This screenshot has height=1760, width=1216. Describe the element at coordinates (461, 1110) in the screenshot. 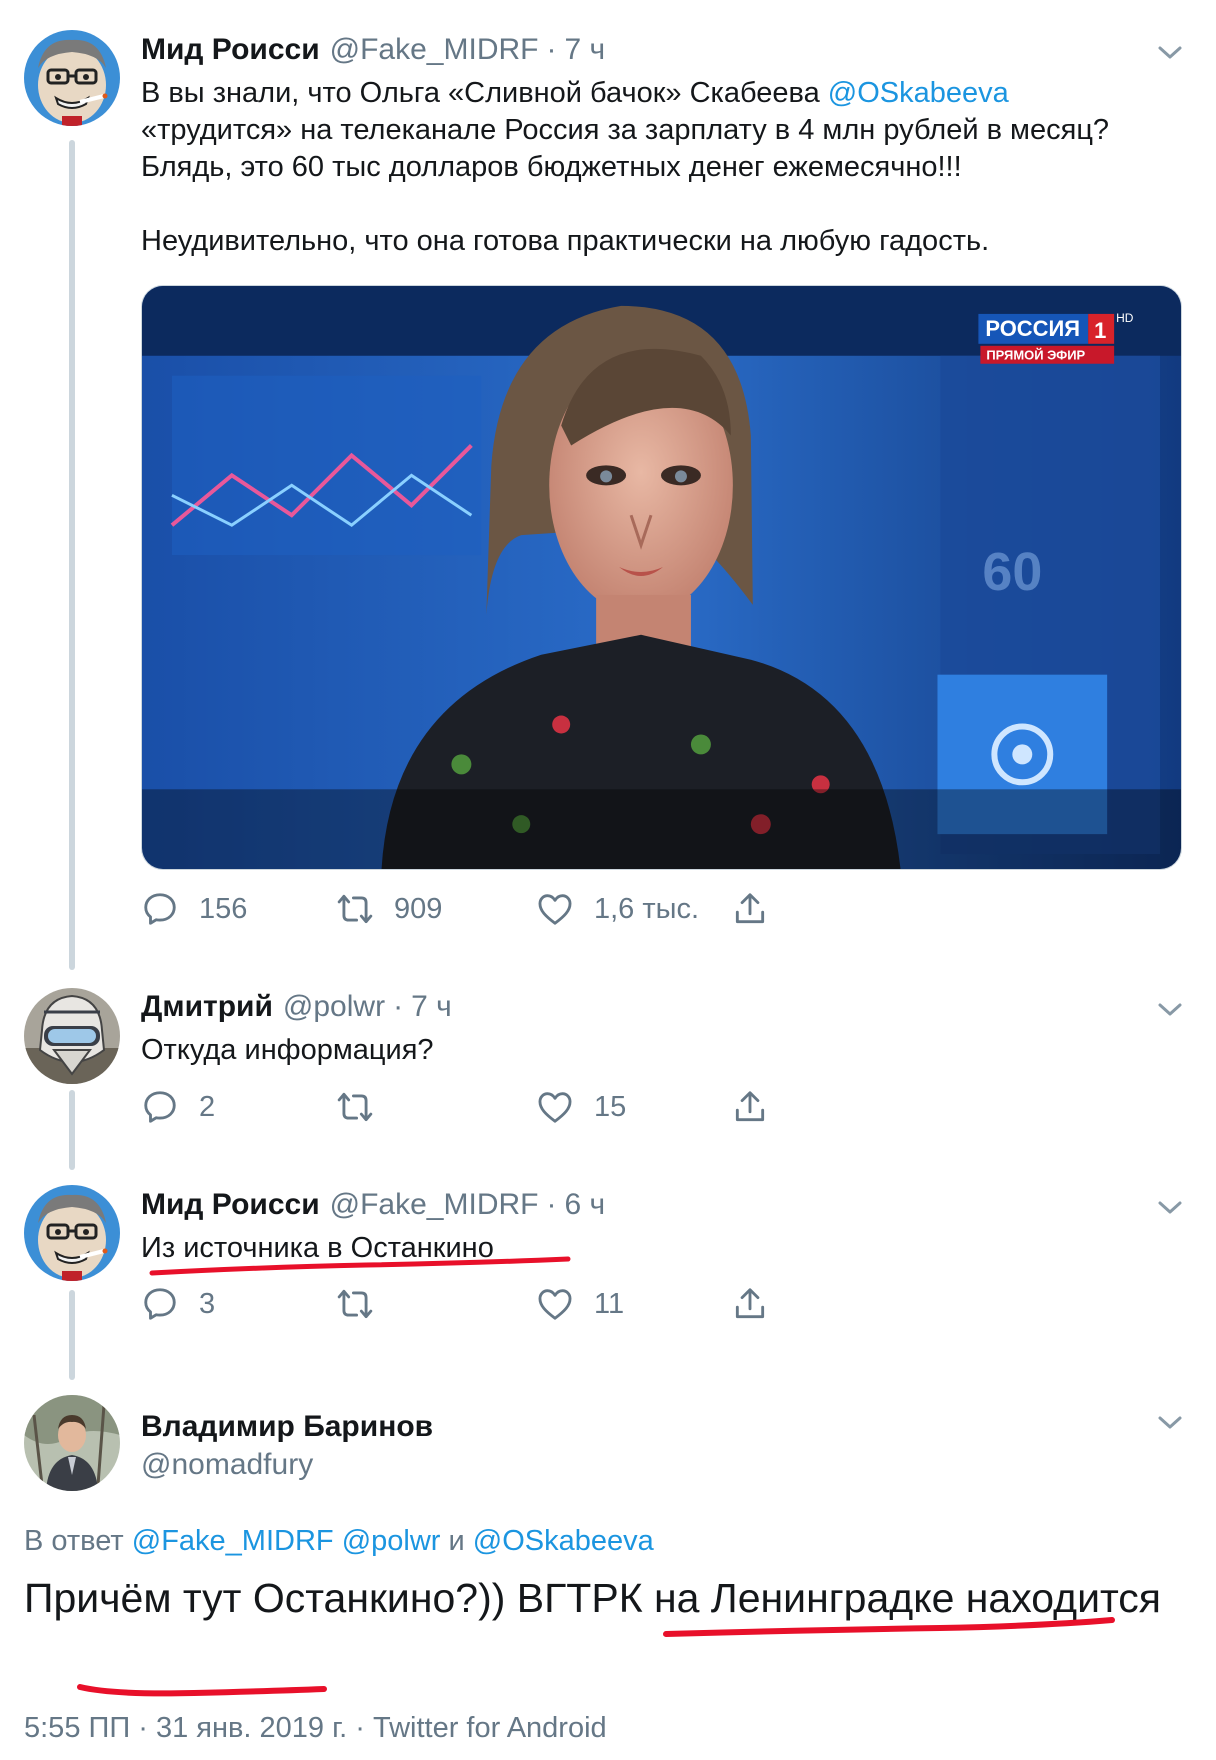

I see `tweet-actions: 2 15` at that location.